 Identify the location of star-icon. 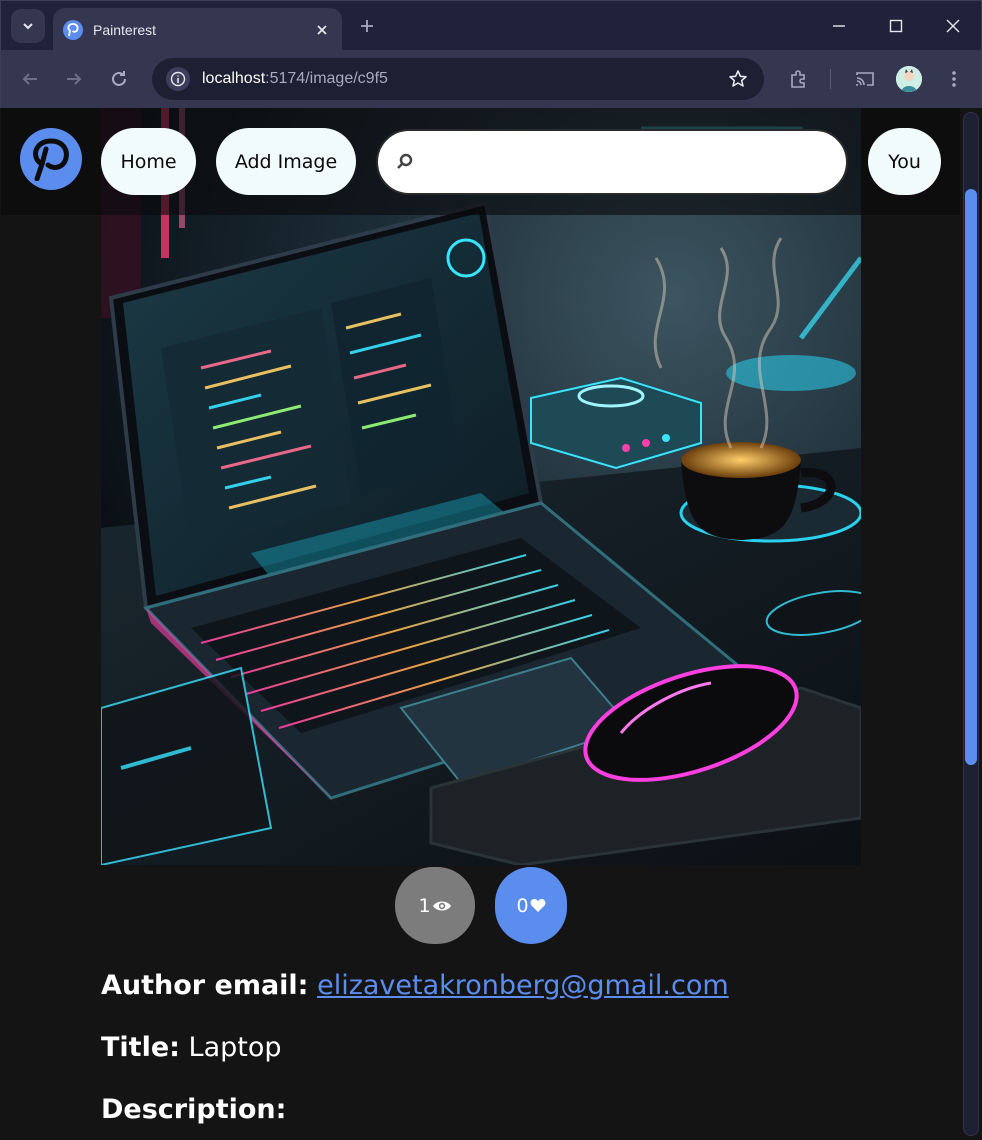
(738, 79).